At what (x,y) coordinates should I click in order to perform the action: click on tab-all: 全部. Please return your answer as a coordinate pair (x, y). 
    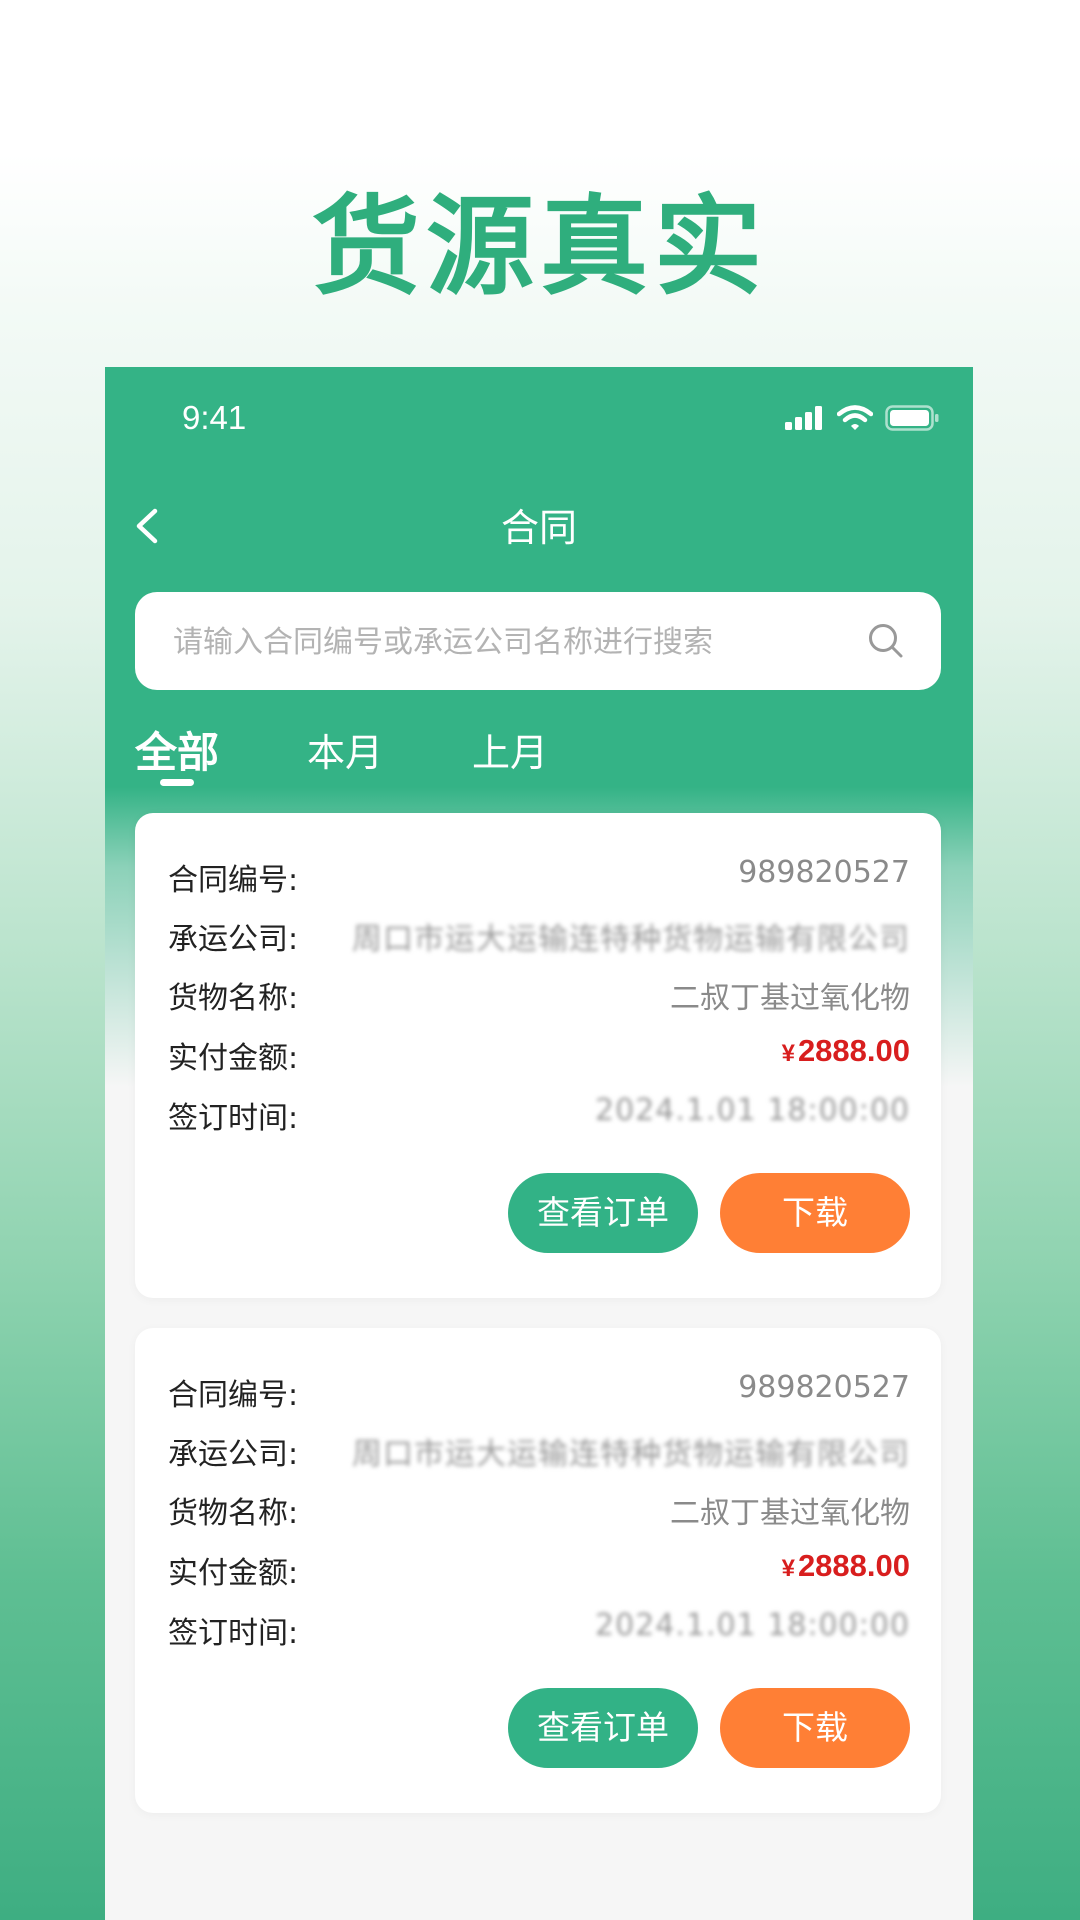
    Looking at the image, I should click on (177, 749).